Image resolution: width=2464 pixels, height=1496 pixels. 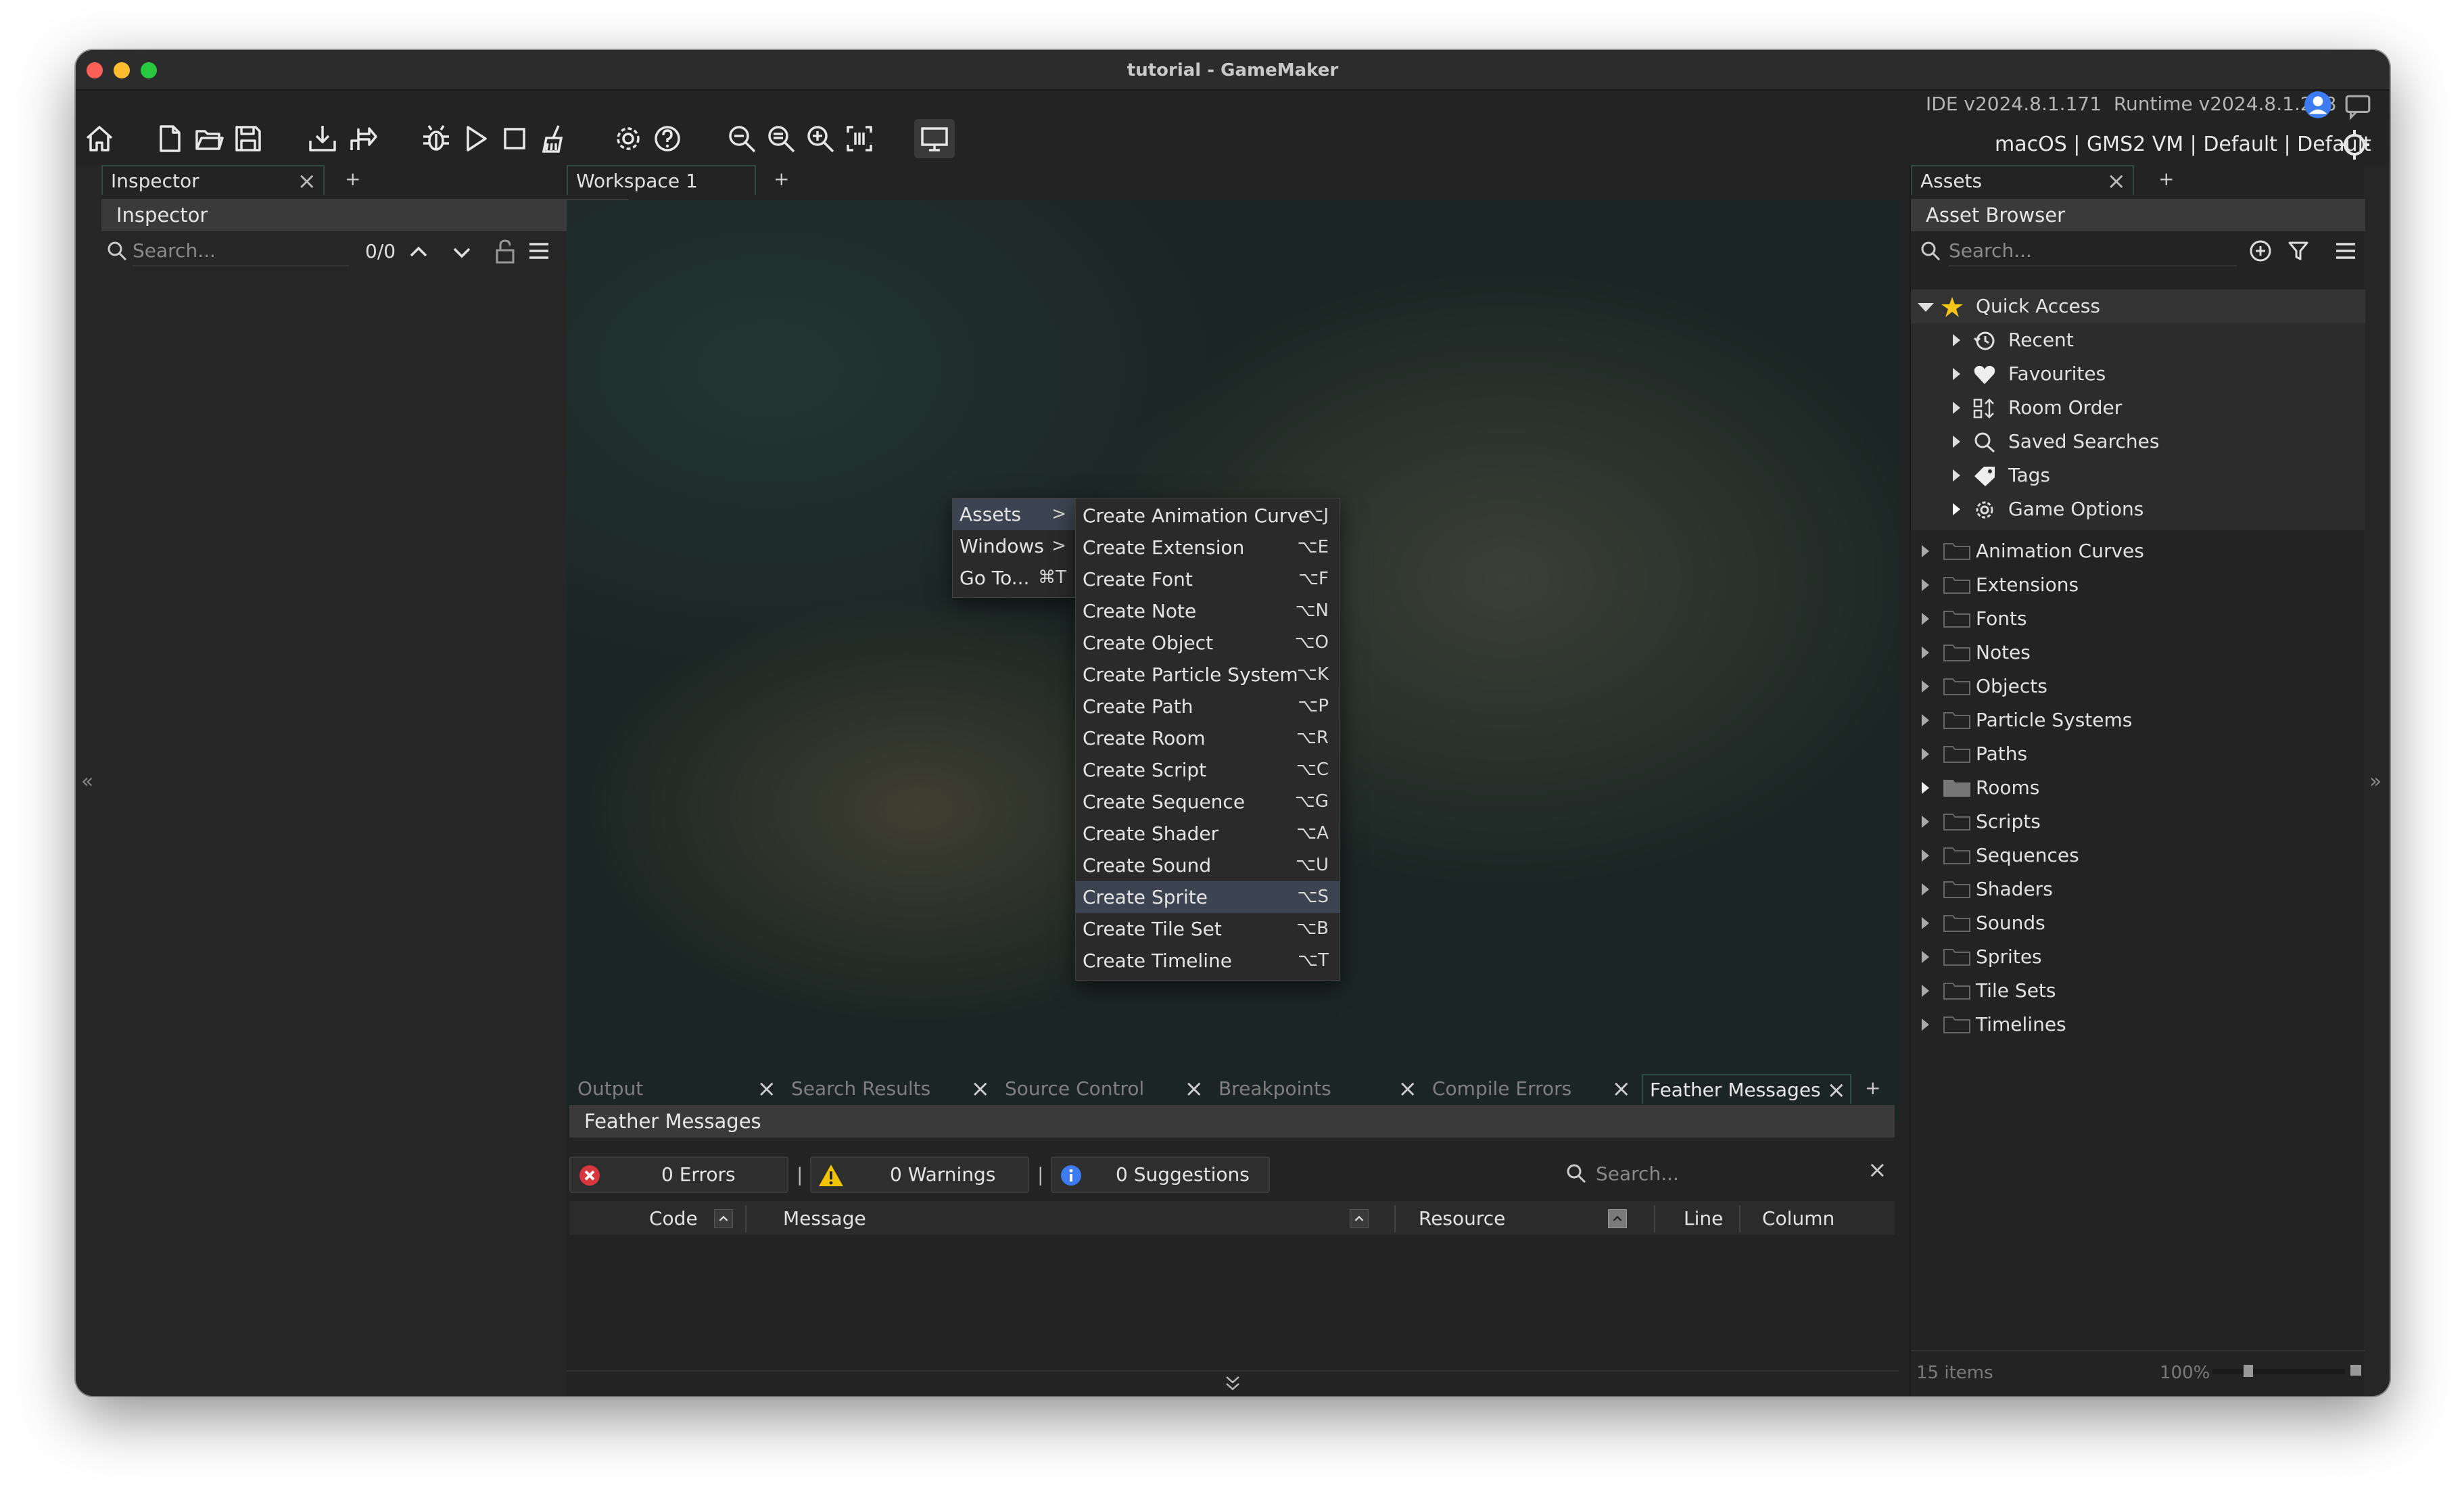 What do you see at coordinates (1208, 770) in the screenshot?
I see `menu-item-create-script: Create Script ⌥C` at bounding box center [1208, 770].